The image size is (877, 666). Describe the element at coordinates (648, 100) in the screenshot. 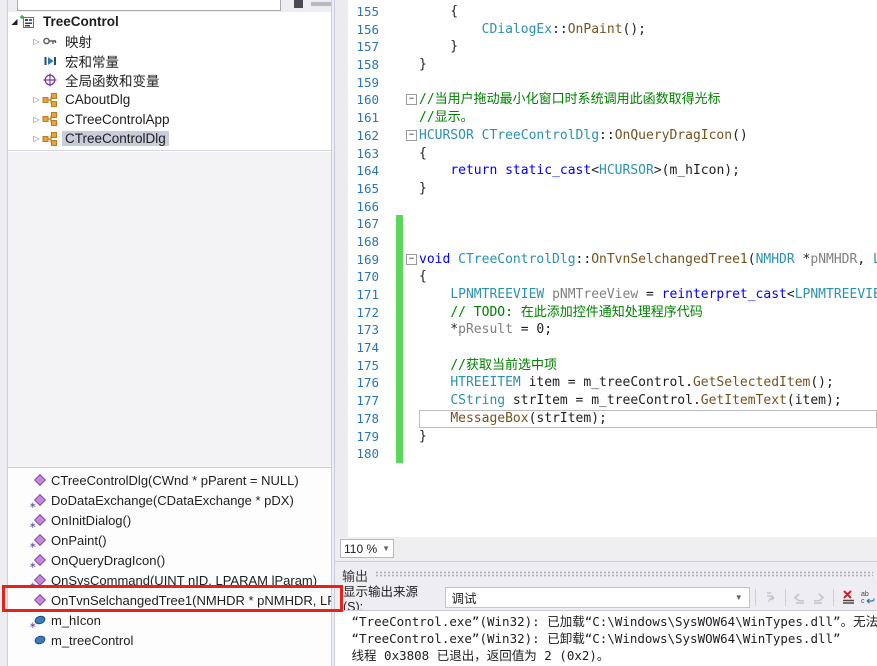

I see `code-text: //当用户拖动最小化窗口时系统调用此函数取得光标` at that location.